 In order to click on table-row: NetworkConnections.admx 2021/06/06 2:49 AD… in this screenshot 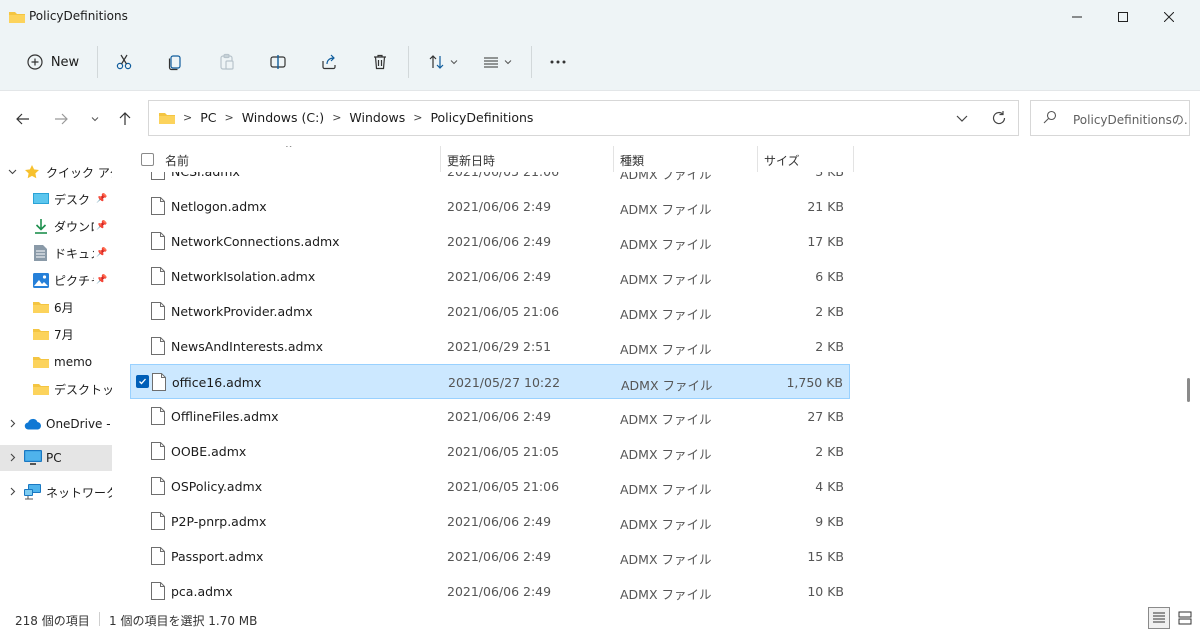, I will do `click(490, 241)`.